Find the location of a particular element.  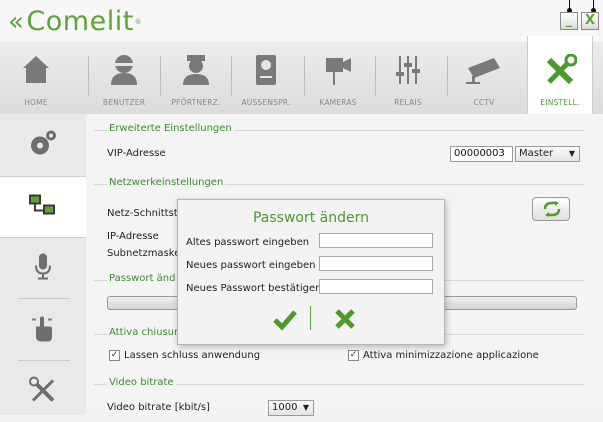

tab-outdoor-station: AUSSENSPR. is located at coordinates (266, 78).